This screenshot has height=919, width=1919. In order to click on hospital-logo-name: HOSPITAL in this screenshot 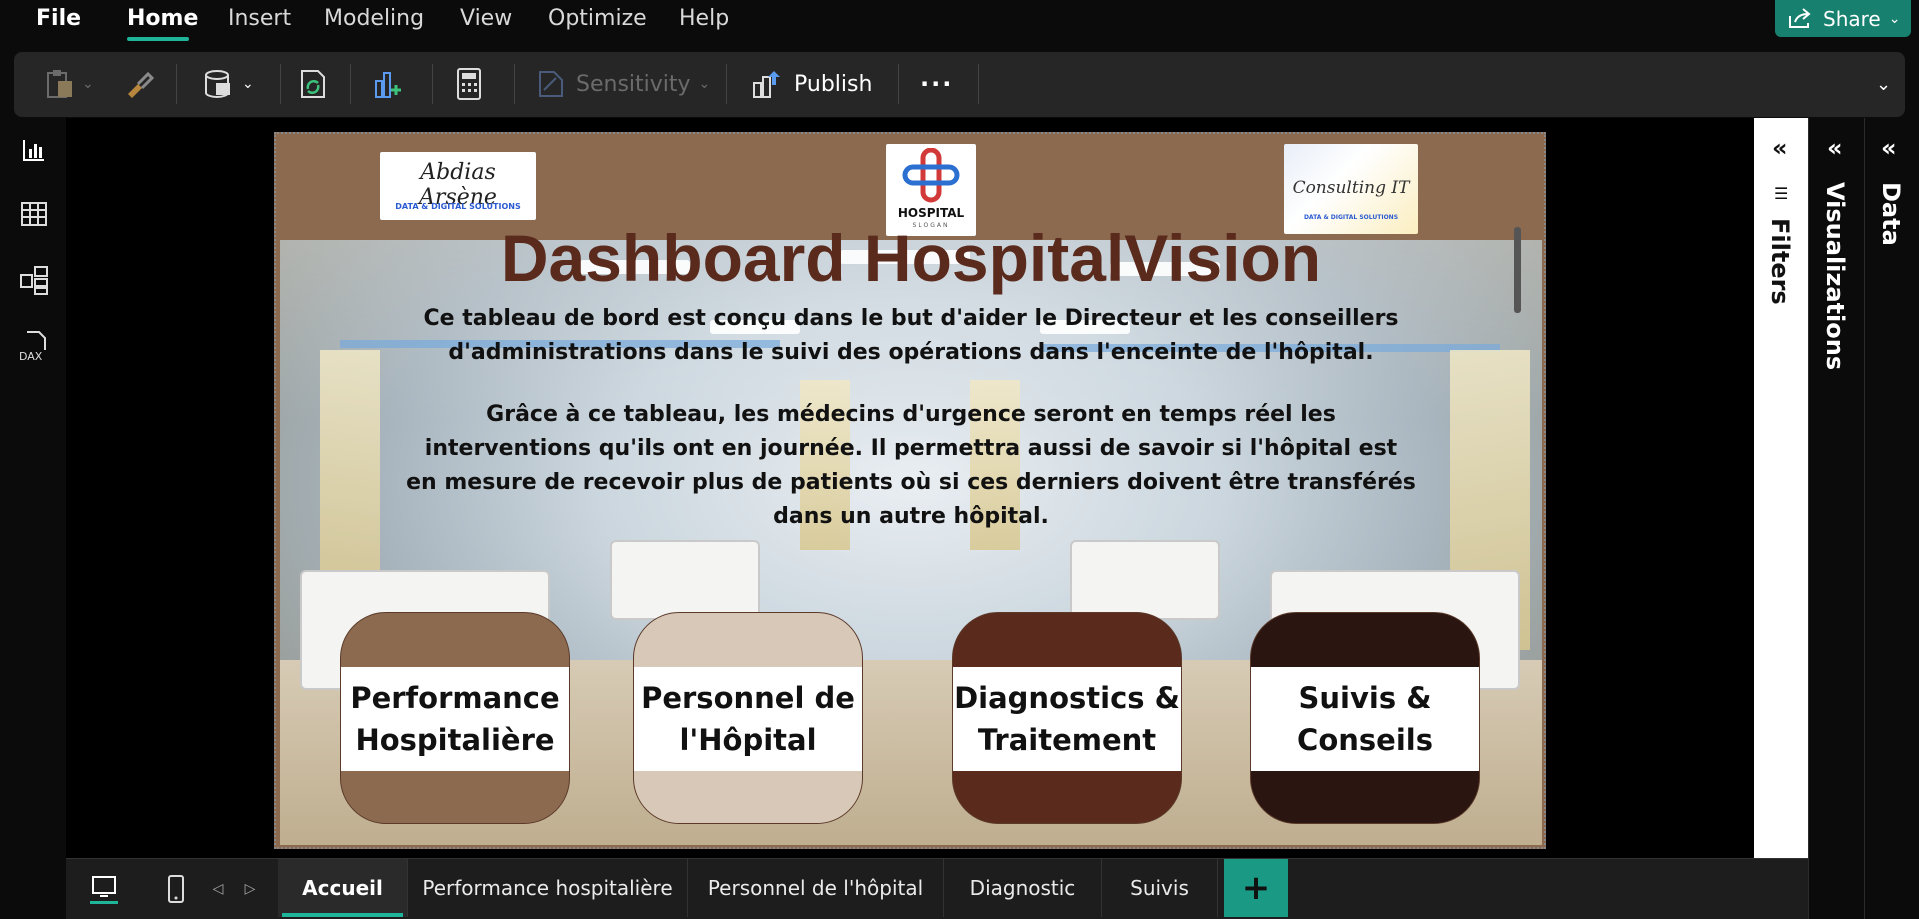, I will do `click(931, 213)`.